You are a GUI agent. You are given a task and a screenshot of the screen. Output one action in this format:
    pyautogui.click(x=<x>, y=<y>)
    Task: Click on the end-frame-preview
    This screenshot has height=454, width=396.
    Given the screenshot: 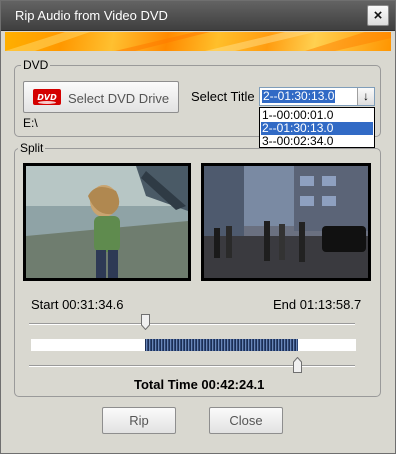 What is the action you would take?
    pyautogui.click(x=286, y=222)
    